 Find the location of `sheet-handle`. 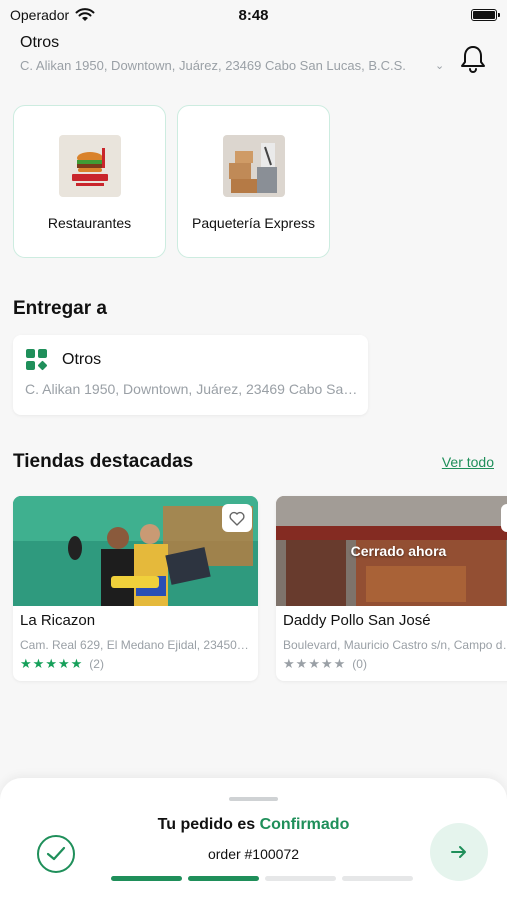

sheet-handle is located at coordinates (253, 799).